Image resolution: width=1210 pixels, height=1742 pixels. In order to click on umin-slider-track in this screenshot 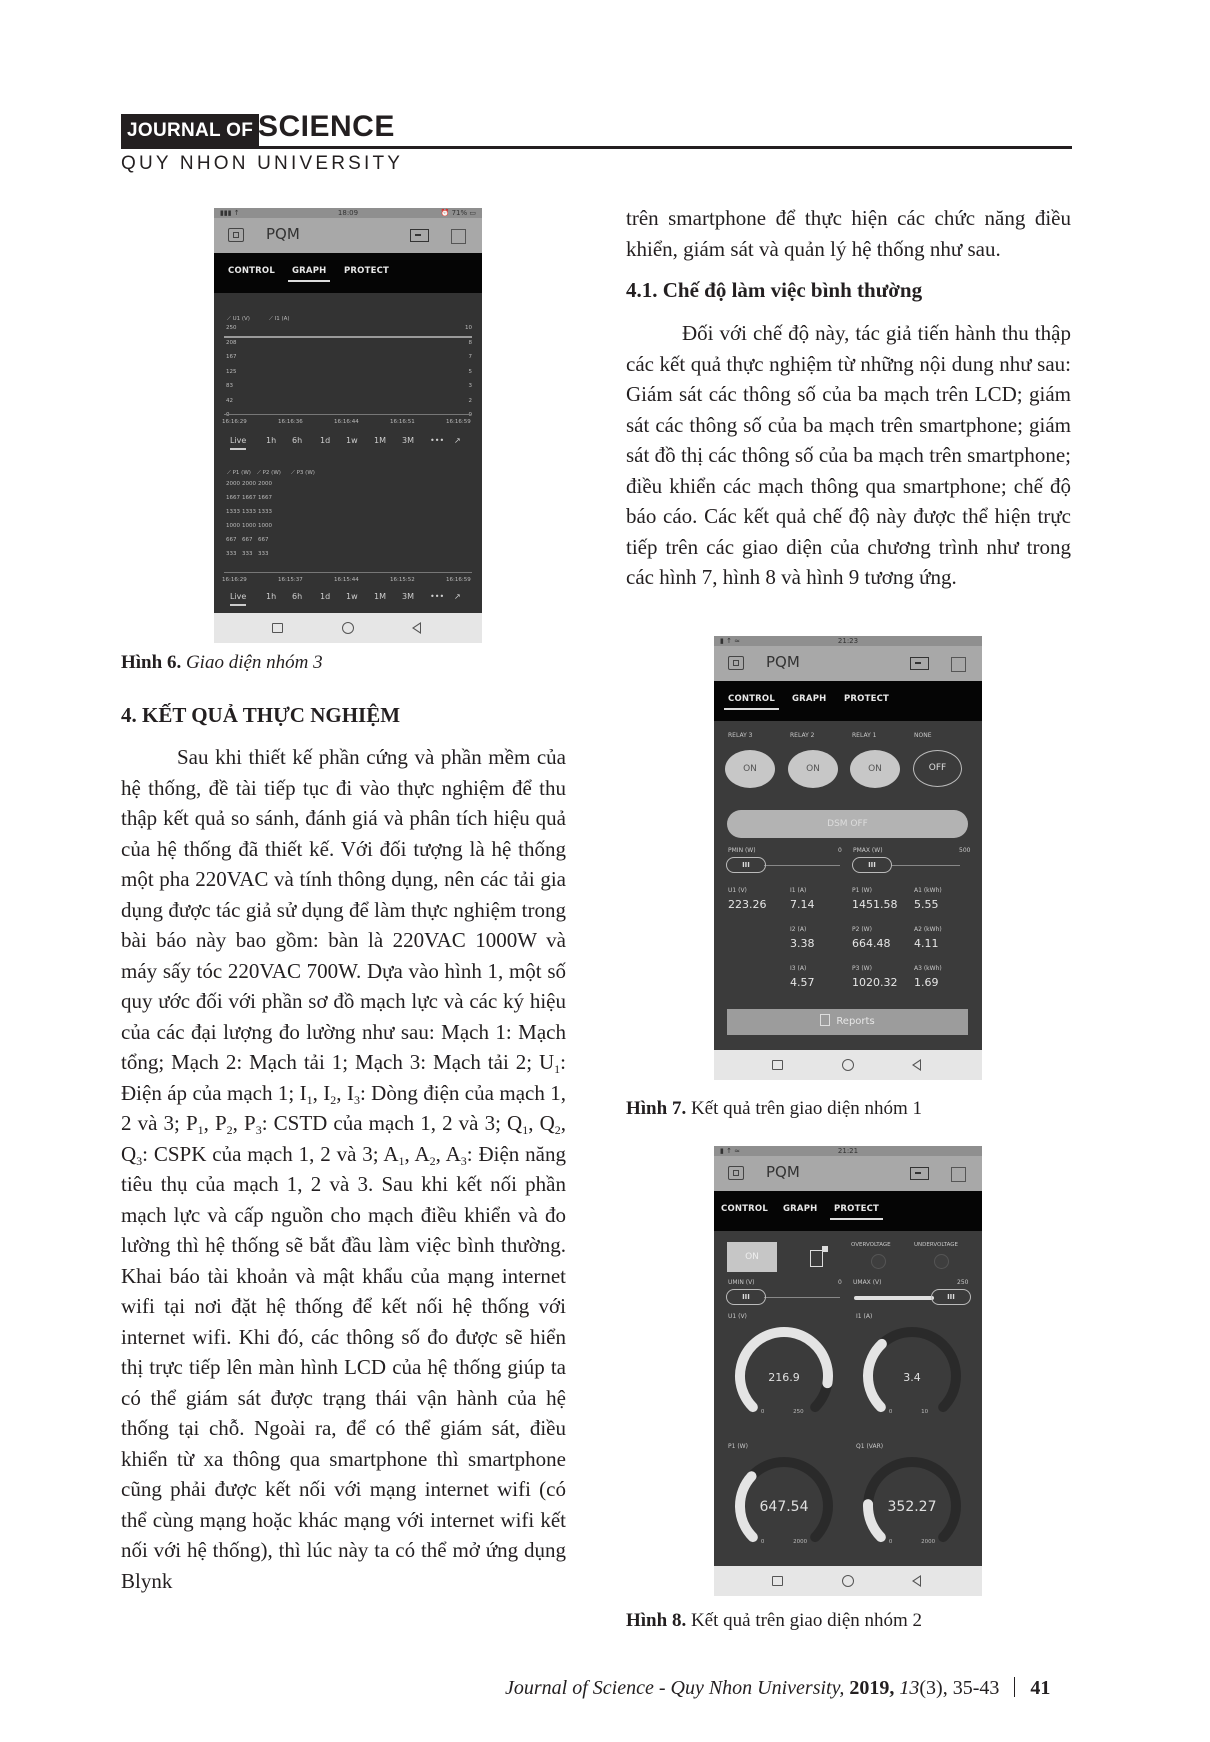, I will do `click(802, 1297)`.